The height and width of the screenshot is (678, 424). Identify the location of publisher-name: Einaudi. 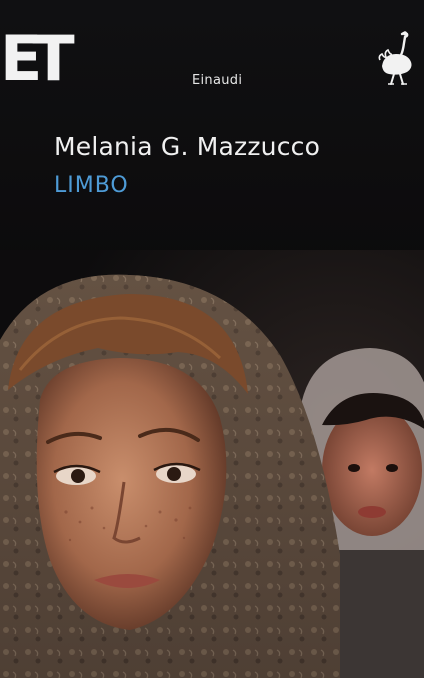
(217, 80).